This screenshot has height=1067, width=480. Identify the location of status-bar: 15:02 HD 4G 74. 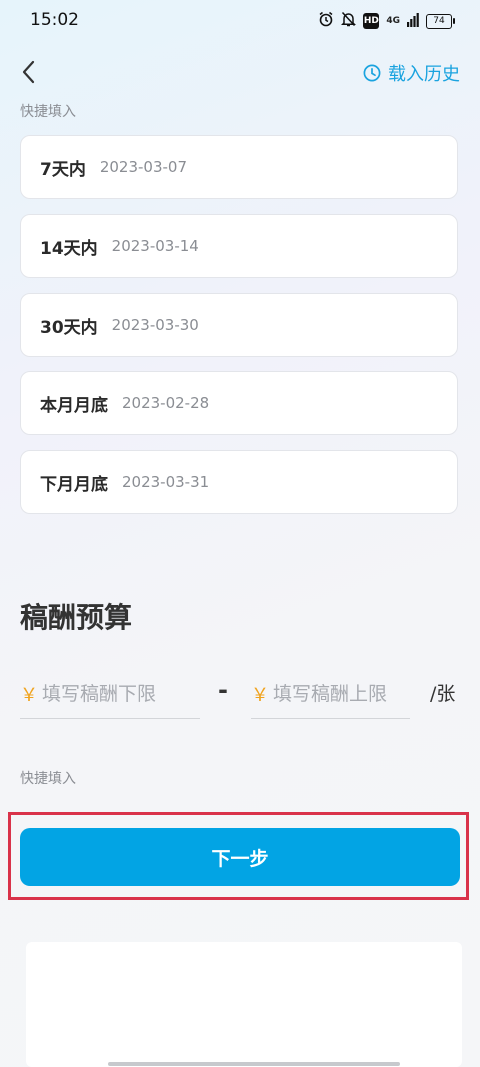
(240, 20).